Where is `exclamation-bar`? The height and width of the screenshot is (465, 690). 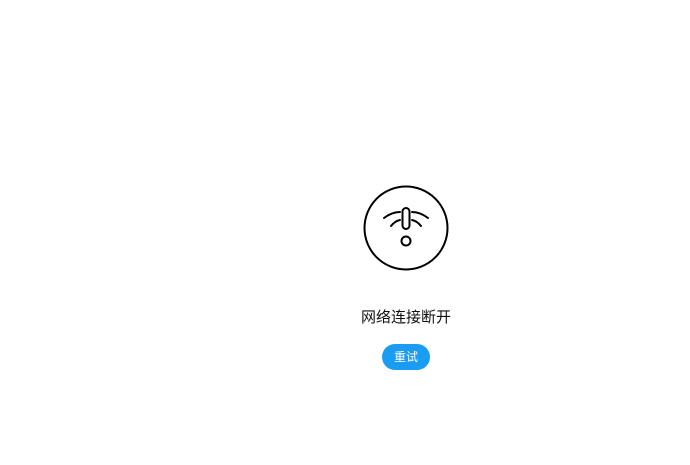 exclamation-bar is located at coordinates (406, 218).